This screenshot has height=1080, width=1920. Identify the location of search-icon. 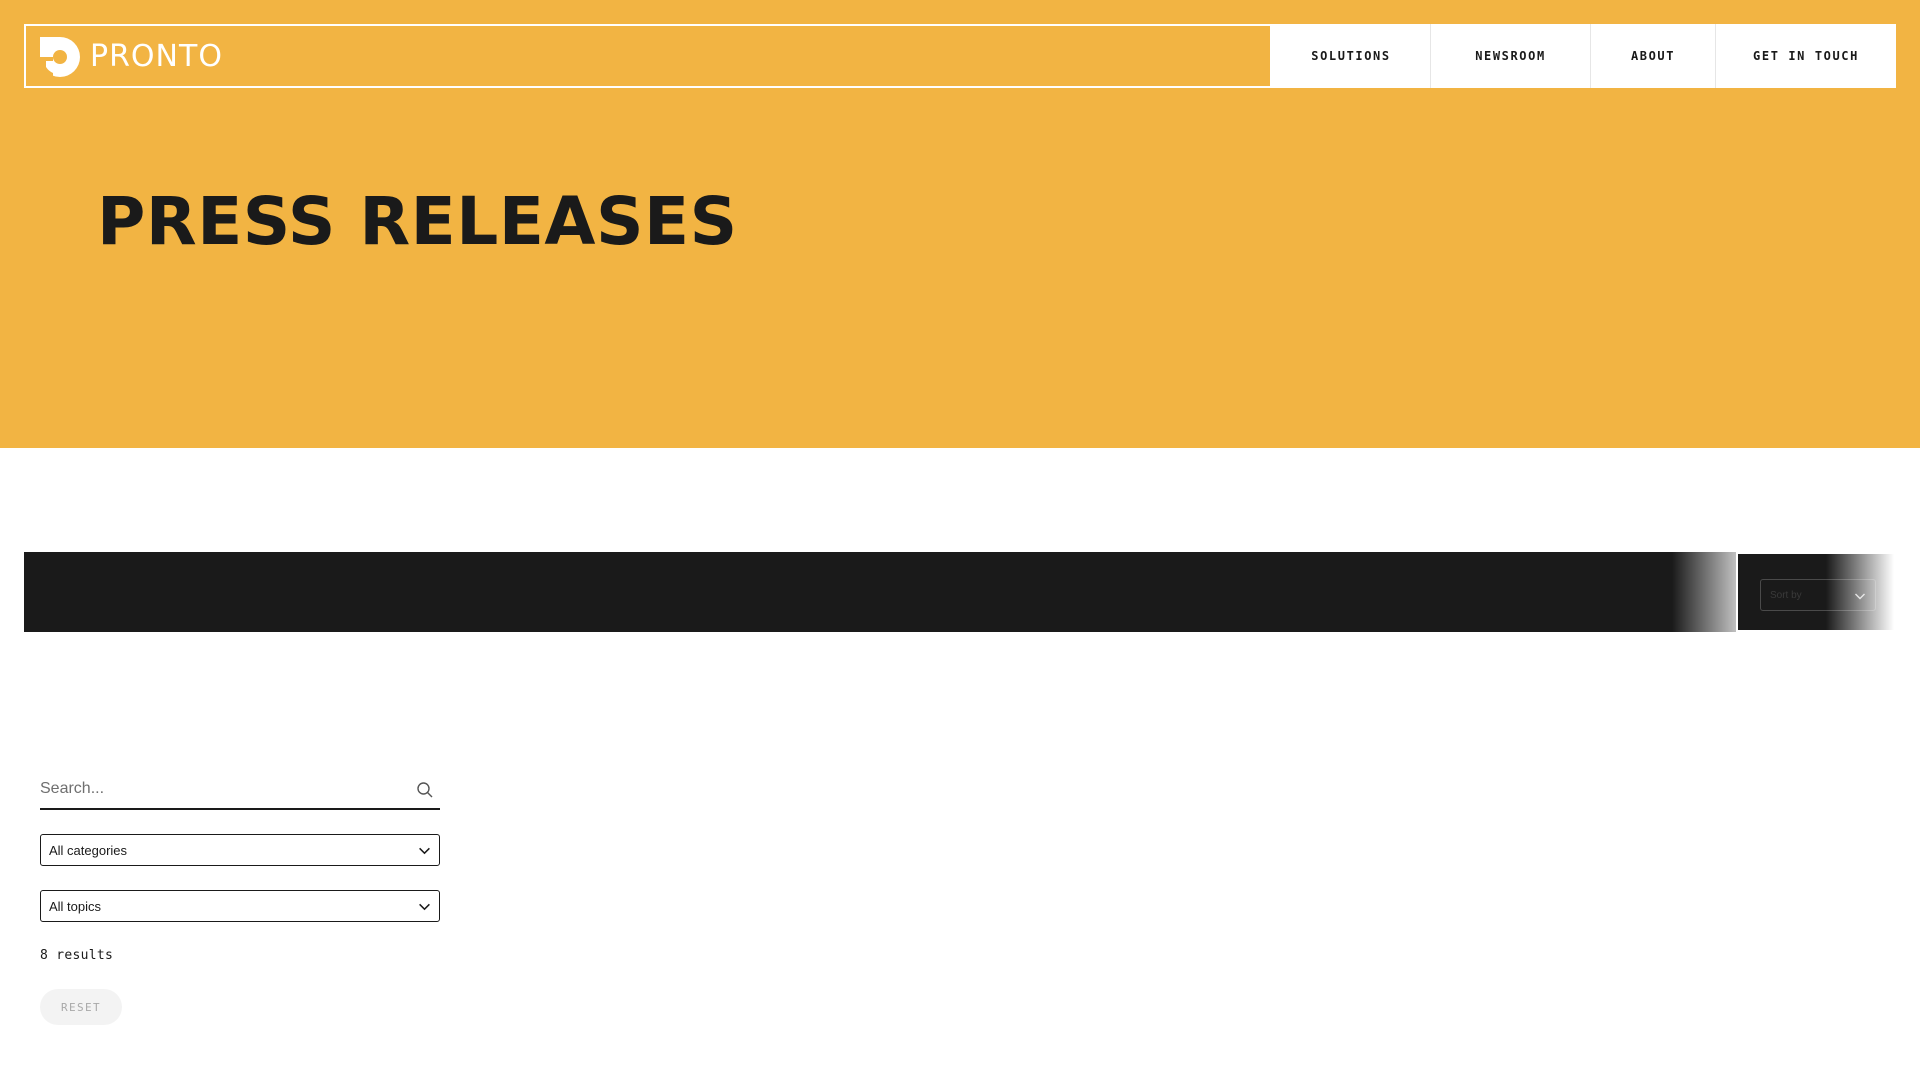
(425, 790).